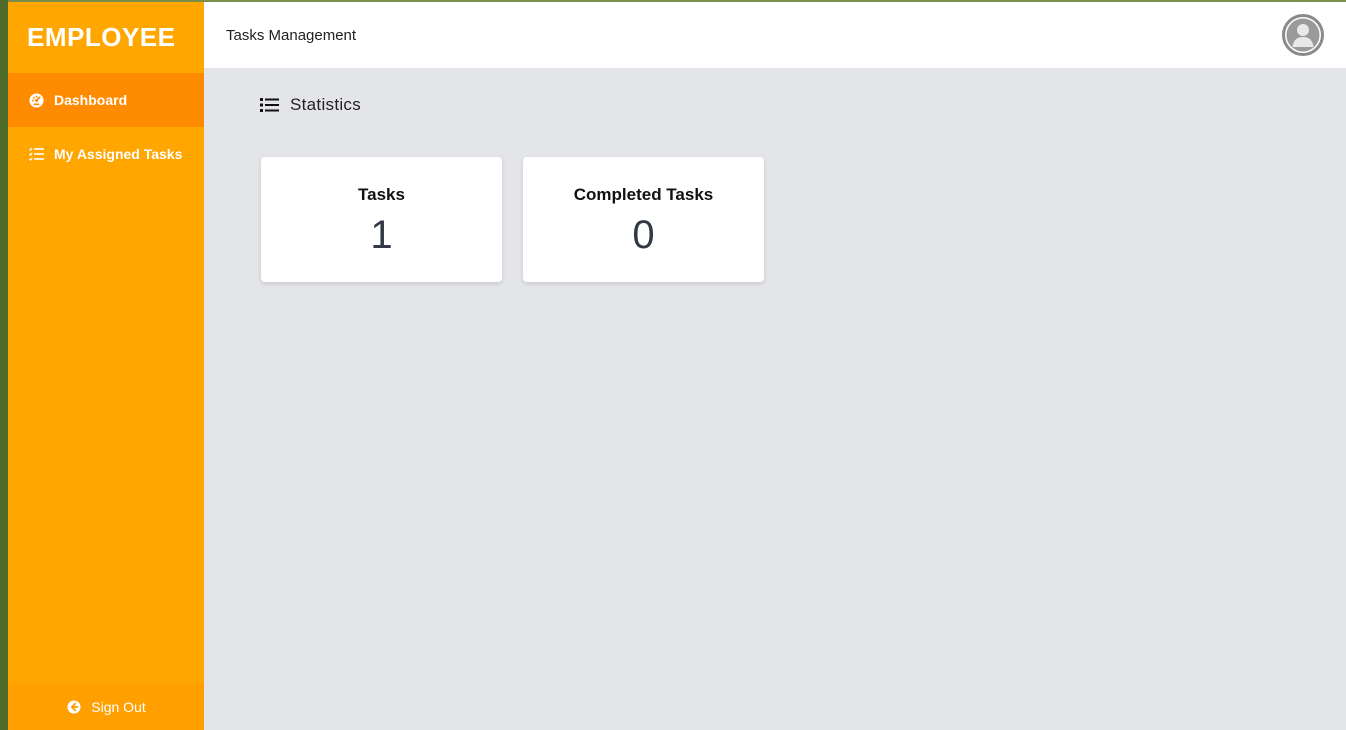 The width and height of the screenshot is (1346, 730). I want to click on stat-card-value: 1, so click(381, 235).